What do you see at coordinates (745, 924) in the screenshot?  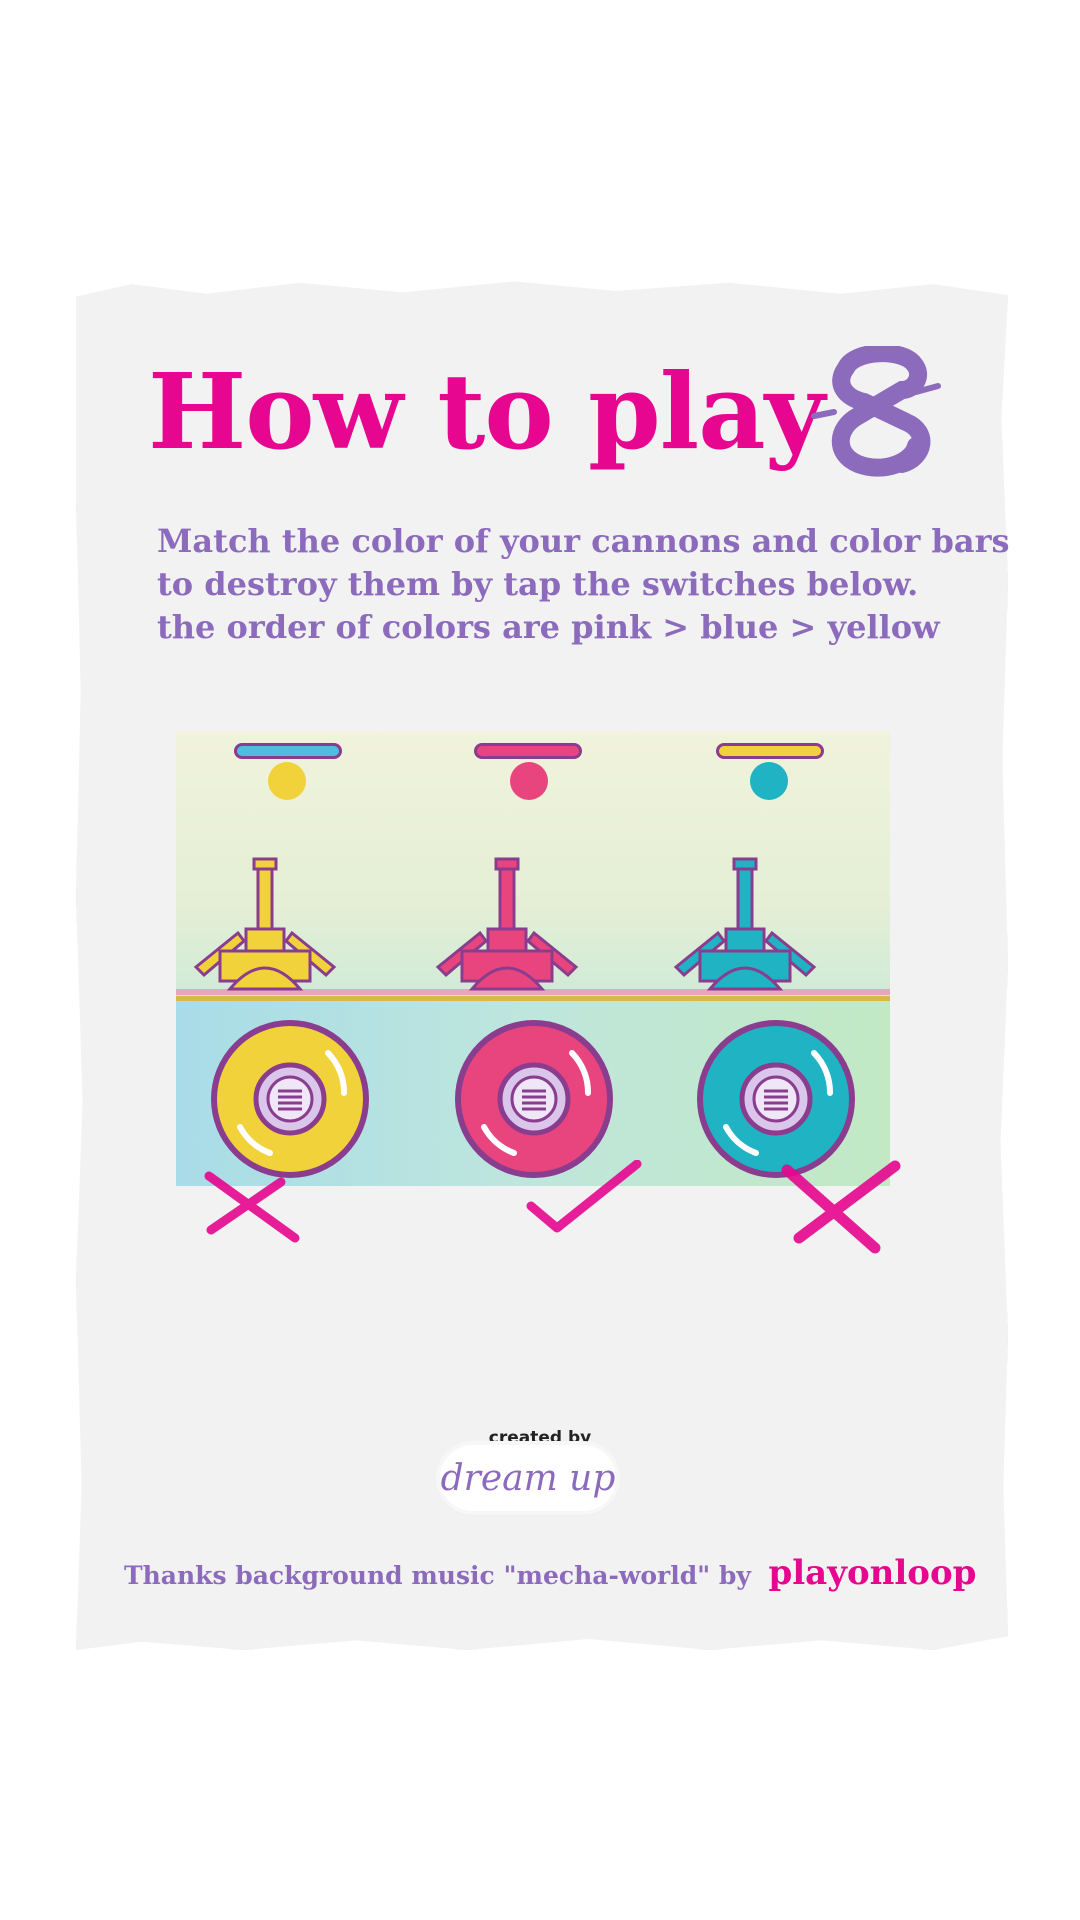 I see `cannon-teal` at bounding box center [745, 924].